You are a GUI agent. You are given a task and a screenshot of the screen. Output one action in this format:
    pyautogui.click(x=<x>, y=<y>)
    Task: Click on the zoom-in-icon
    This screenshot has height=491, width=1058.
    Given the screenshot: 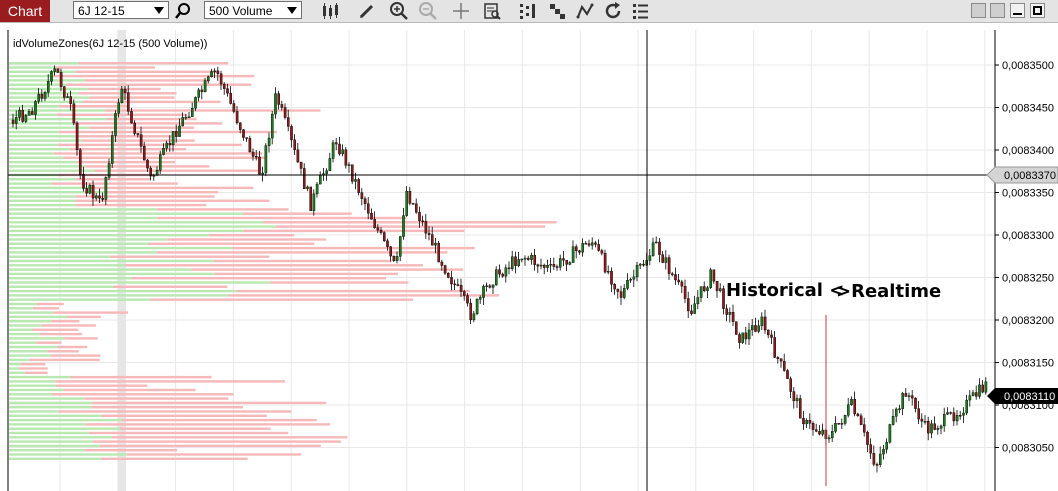 What is the action you would take?
    pyautogui.click(x=399, y=11)
    